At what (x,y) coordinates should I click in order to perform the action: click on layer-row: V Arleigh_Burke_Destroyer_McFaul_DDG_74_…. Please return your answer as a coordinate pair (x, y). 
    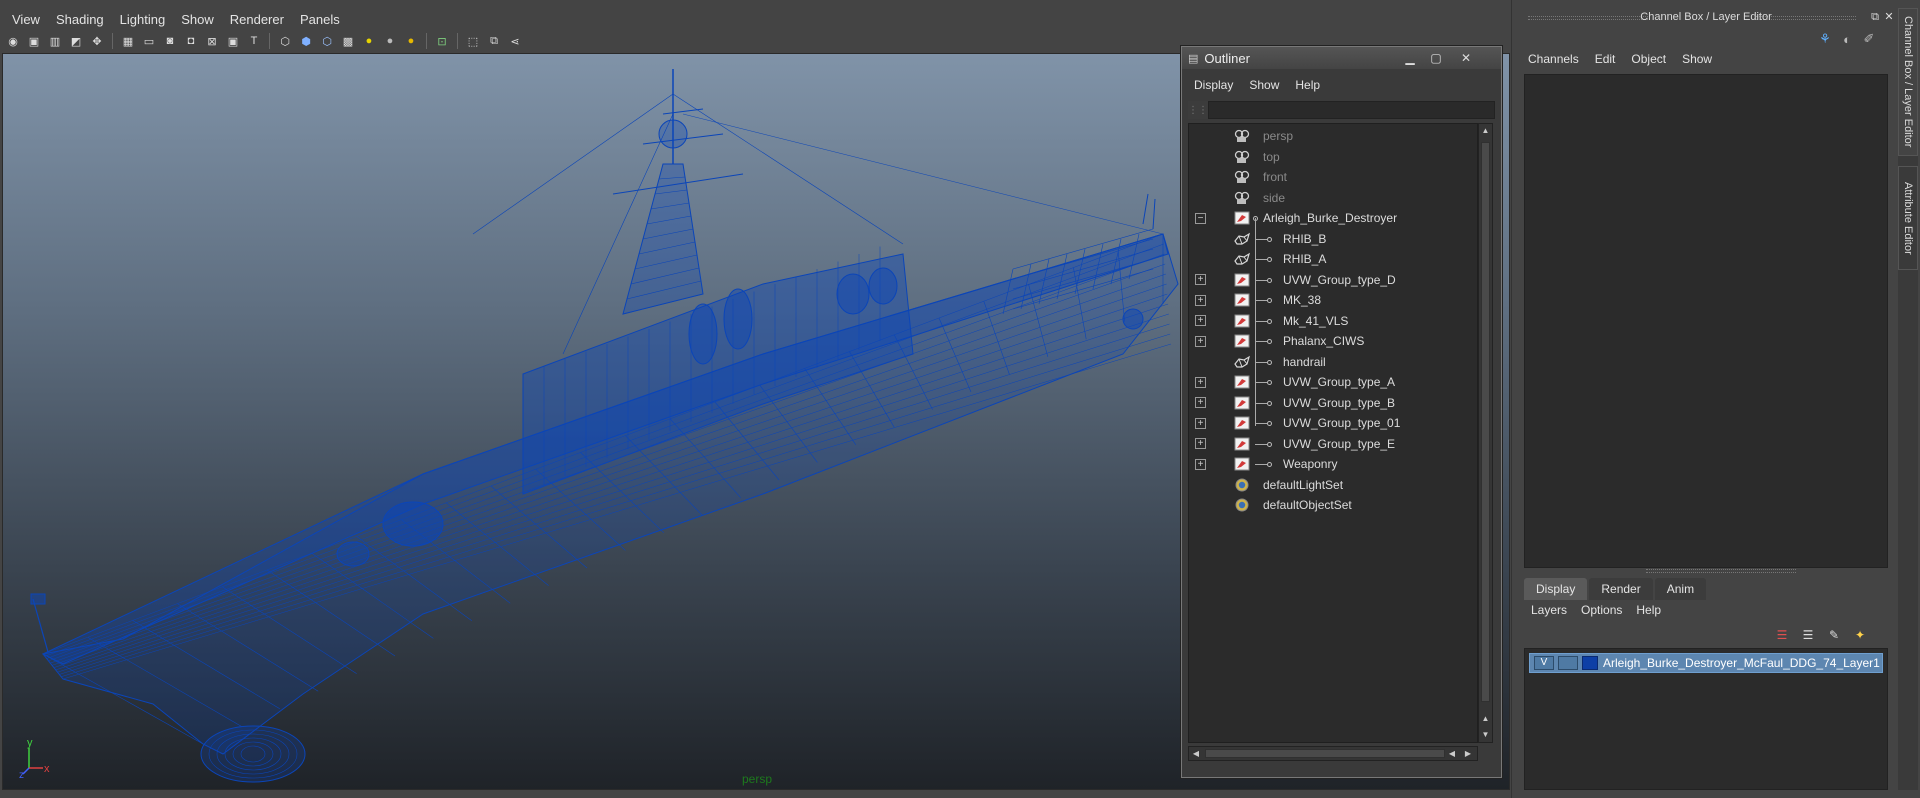
    Looking at the image, I should click on (1706, 663).